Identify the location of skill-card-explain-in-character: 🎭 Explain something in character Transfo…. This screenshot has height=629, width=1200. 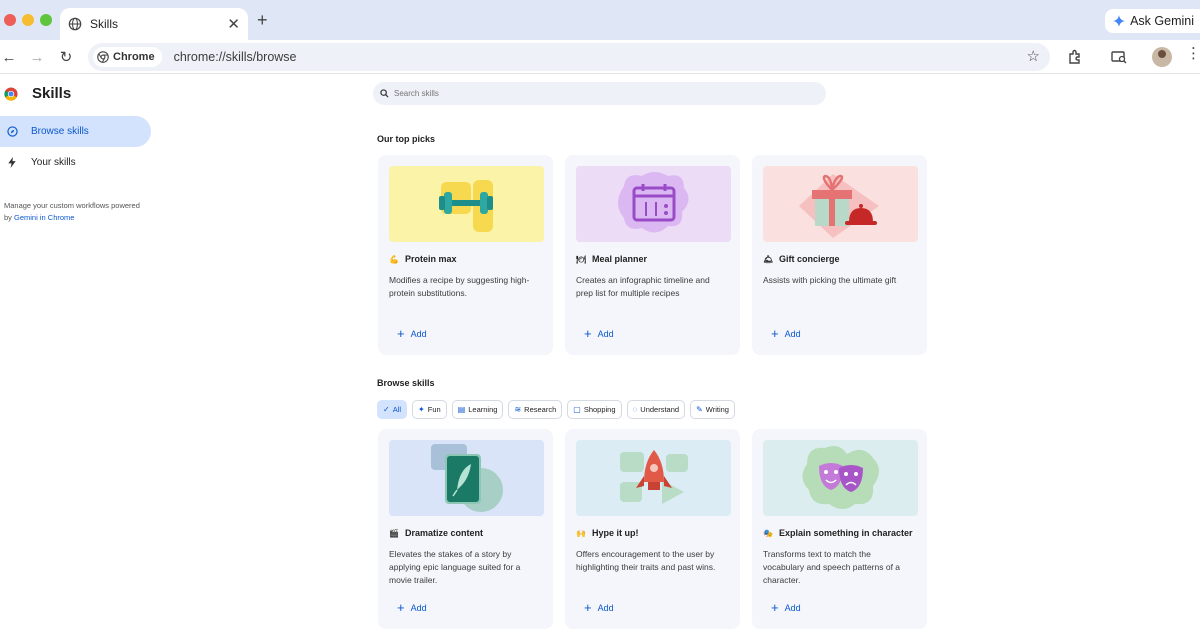
(839, 529).